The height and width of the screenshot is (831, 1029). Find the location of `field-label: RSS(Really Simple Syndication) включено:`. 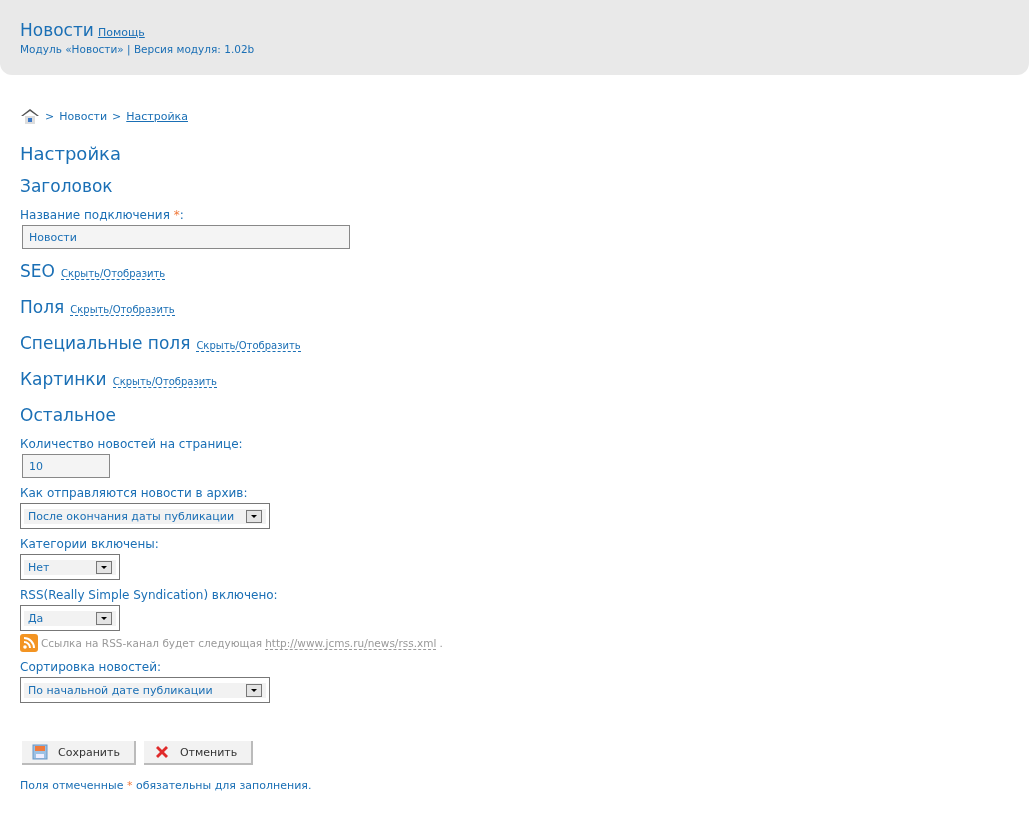

field-label: RSS(Really Simple Syndication) включено: is located at coordinates (149, 595).